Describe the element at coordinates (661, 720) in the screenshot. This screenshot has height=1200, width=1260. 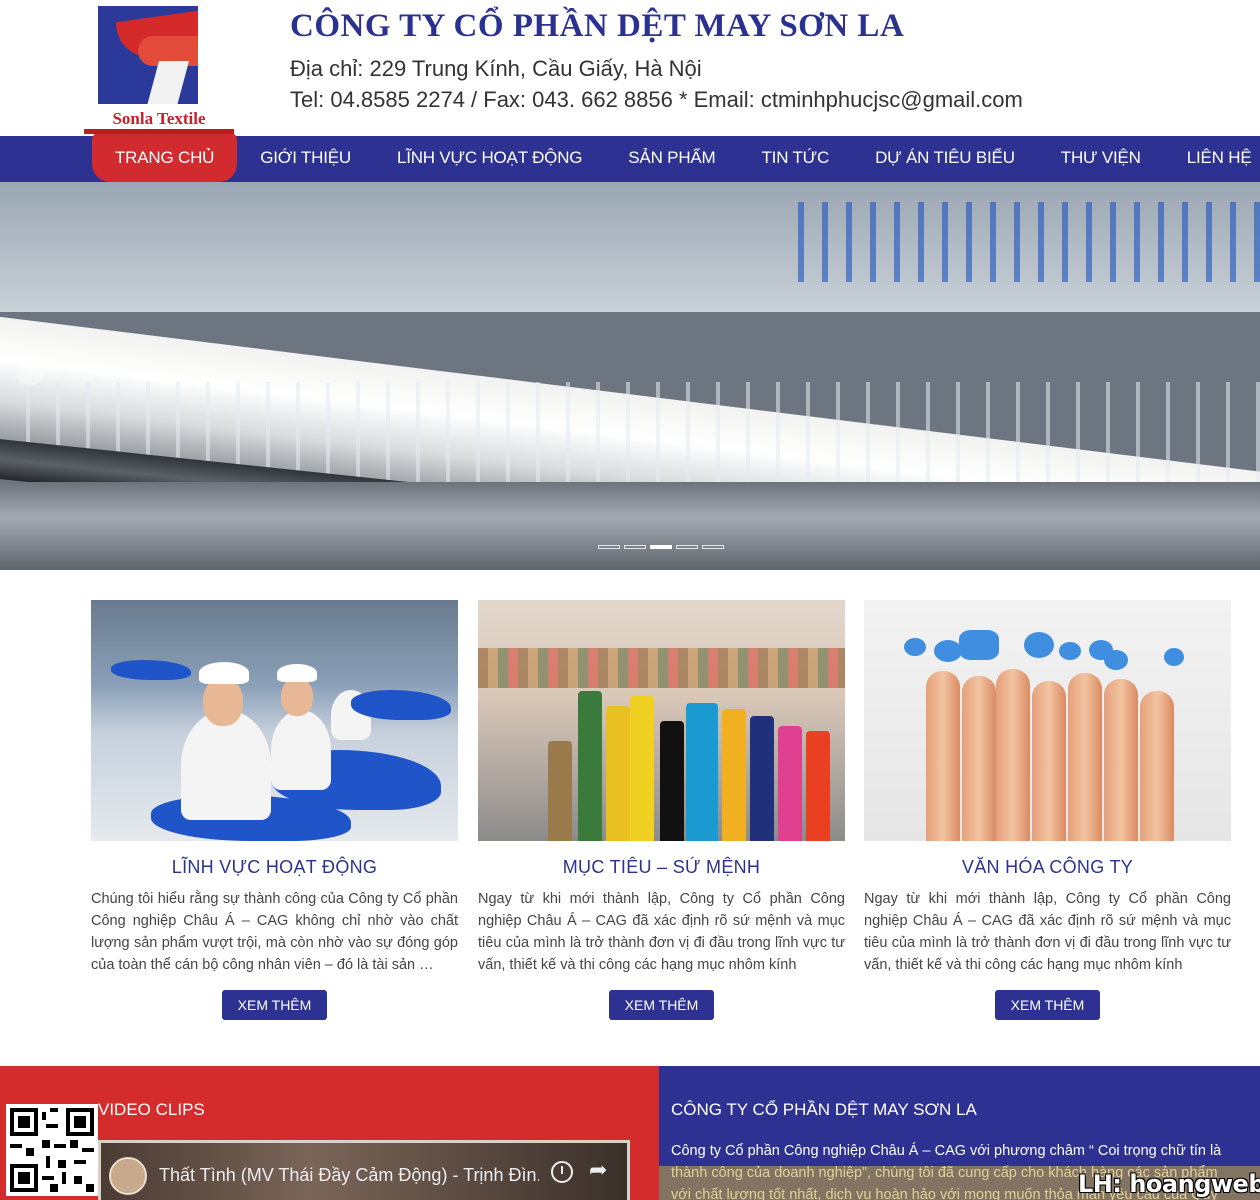
I see `thread-spools-image` at that location.